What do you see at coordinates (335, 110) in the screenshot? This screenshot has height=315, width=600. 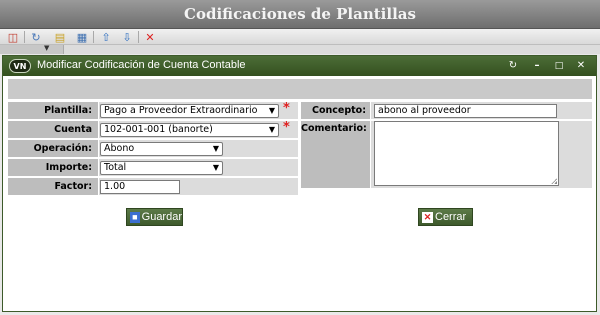 I see `concepto-label: Concepto:` at bounding box center [335, 110].